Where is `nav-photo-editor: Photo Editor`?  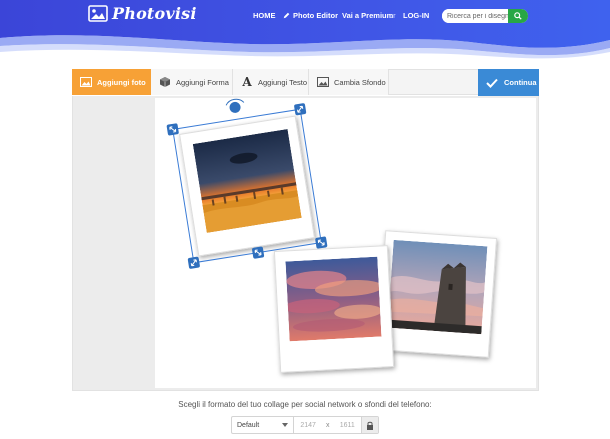 nav-photo-editor: Photo Editor is located at coordinates (310, 15).